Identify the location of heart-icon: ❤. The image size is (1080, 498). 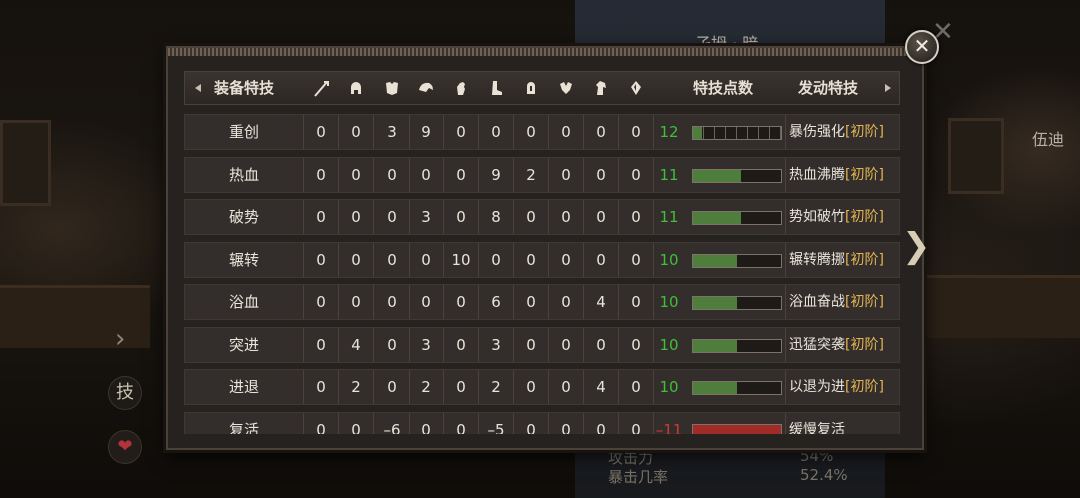
(125, 447).